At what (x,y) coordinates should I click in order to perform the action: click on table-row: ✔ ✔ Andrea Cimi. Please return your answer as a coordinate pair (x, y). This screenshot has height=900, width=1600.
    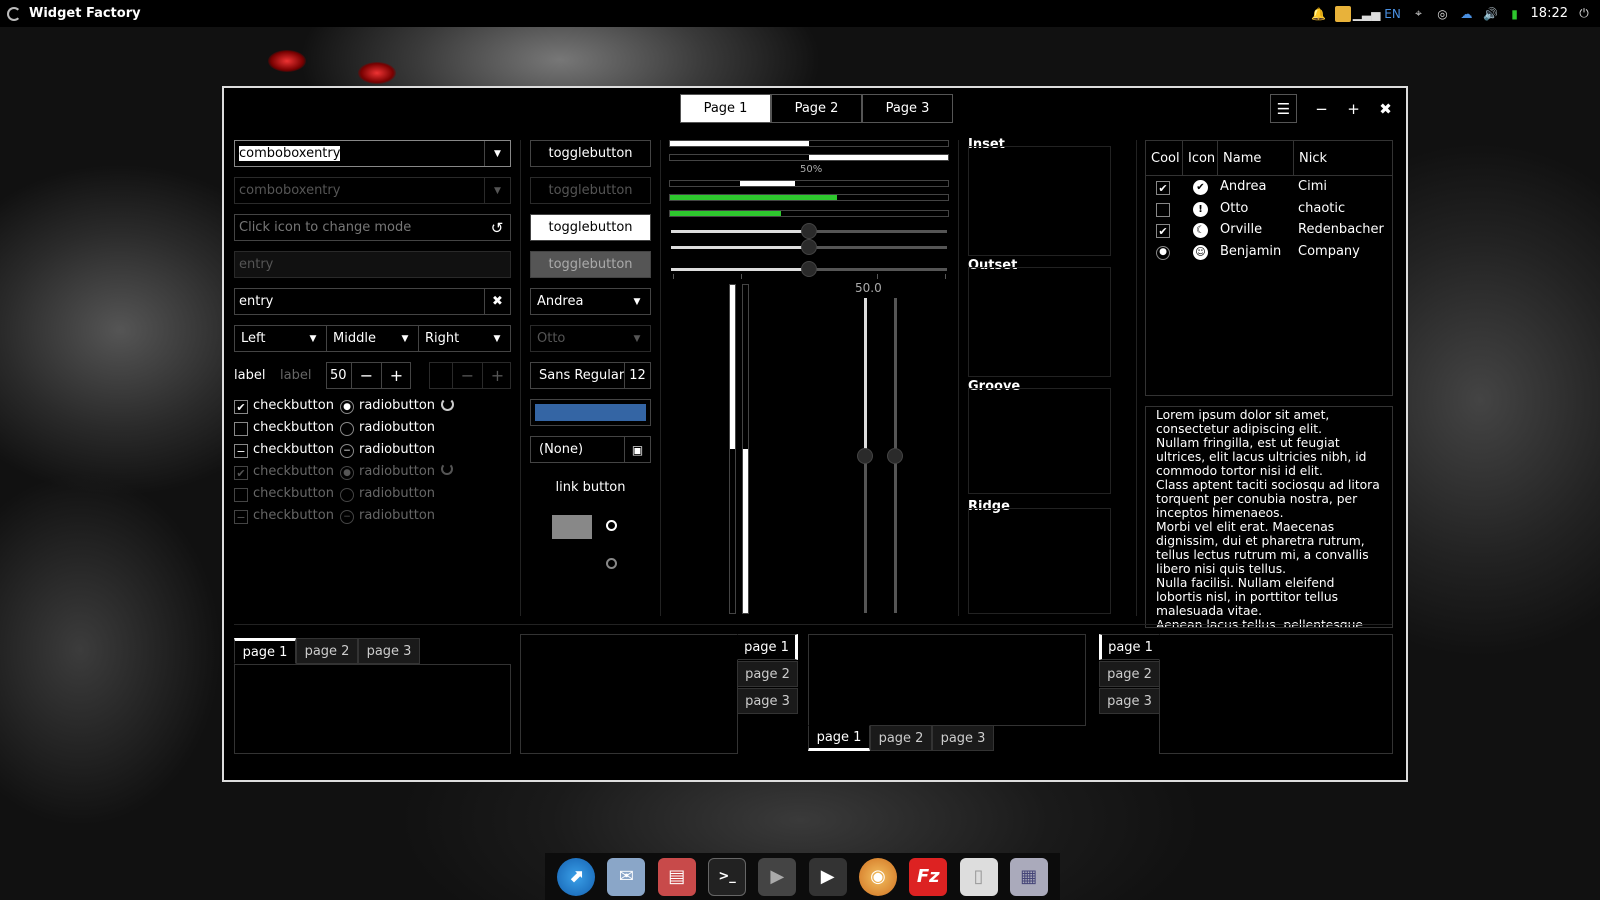
    Looking at the image, I should click on (1269, 188).